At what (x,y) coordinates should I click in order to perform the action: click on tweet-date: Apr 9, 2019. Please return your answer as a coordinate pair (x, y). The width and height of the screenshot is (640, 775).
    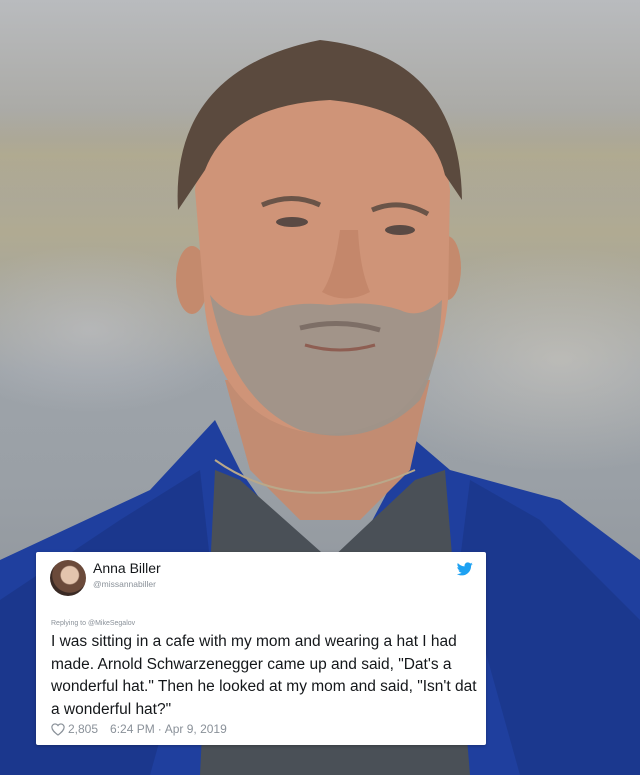
    Looking at the image, I should click on (196, 729).